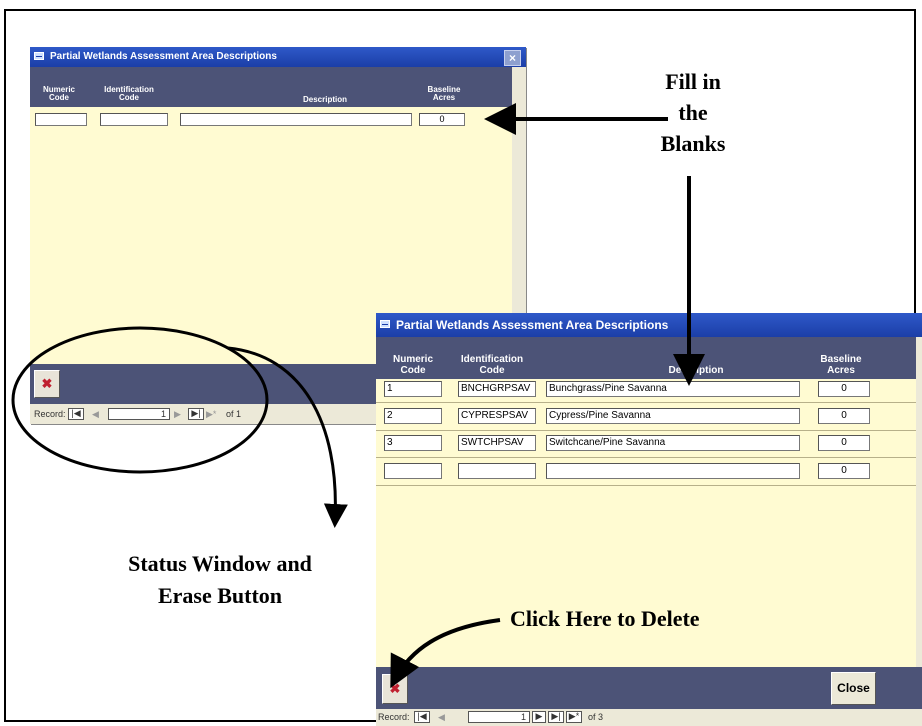 This screenshot has height=726, width=922. What do you see at coordinates (140, 400) in the screenshot?
I see `status-window-circle` at bounding box center [140, 400].